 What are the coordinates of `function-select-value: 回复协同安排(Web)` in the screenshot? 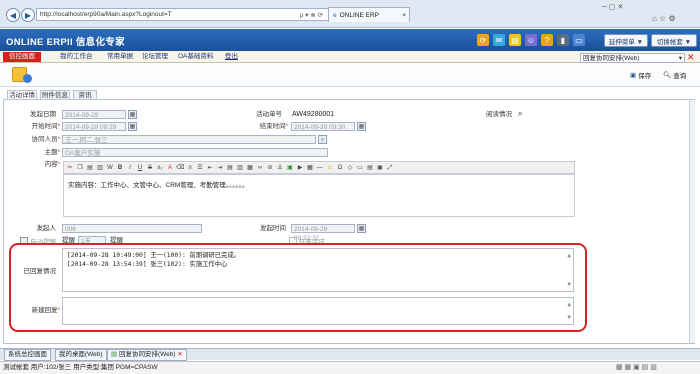 It's located at (611, 58).